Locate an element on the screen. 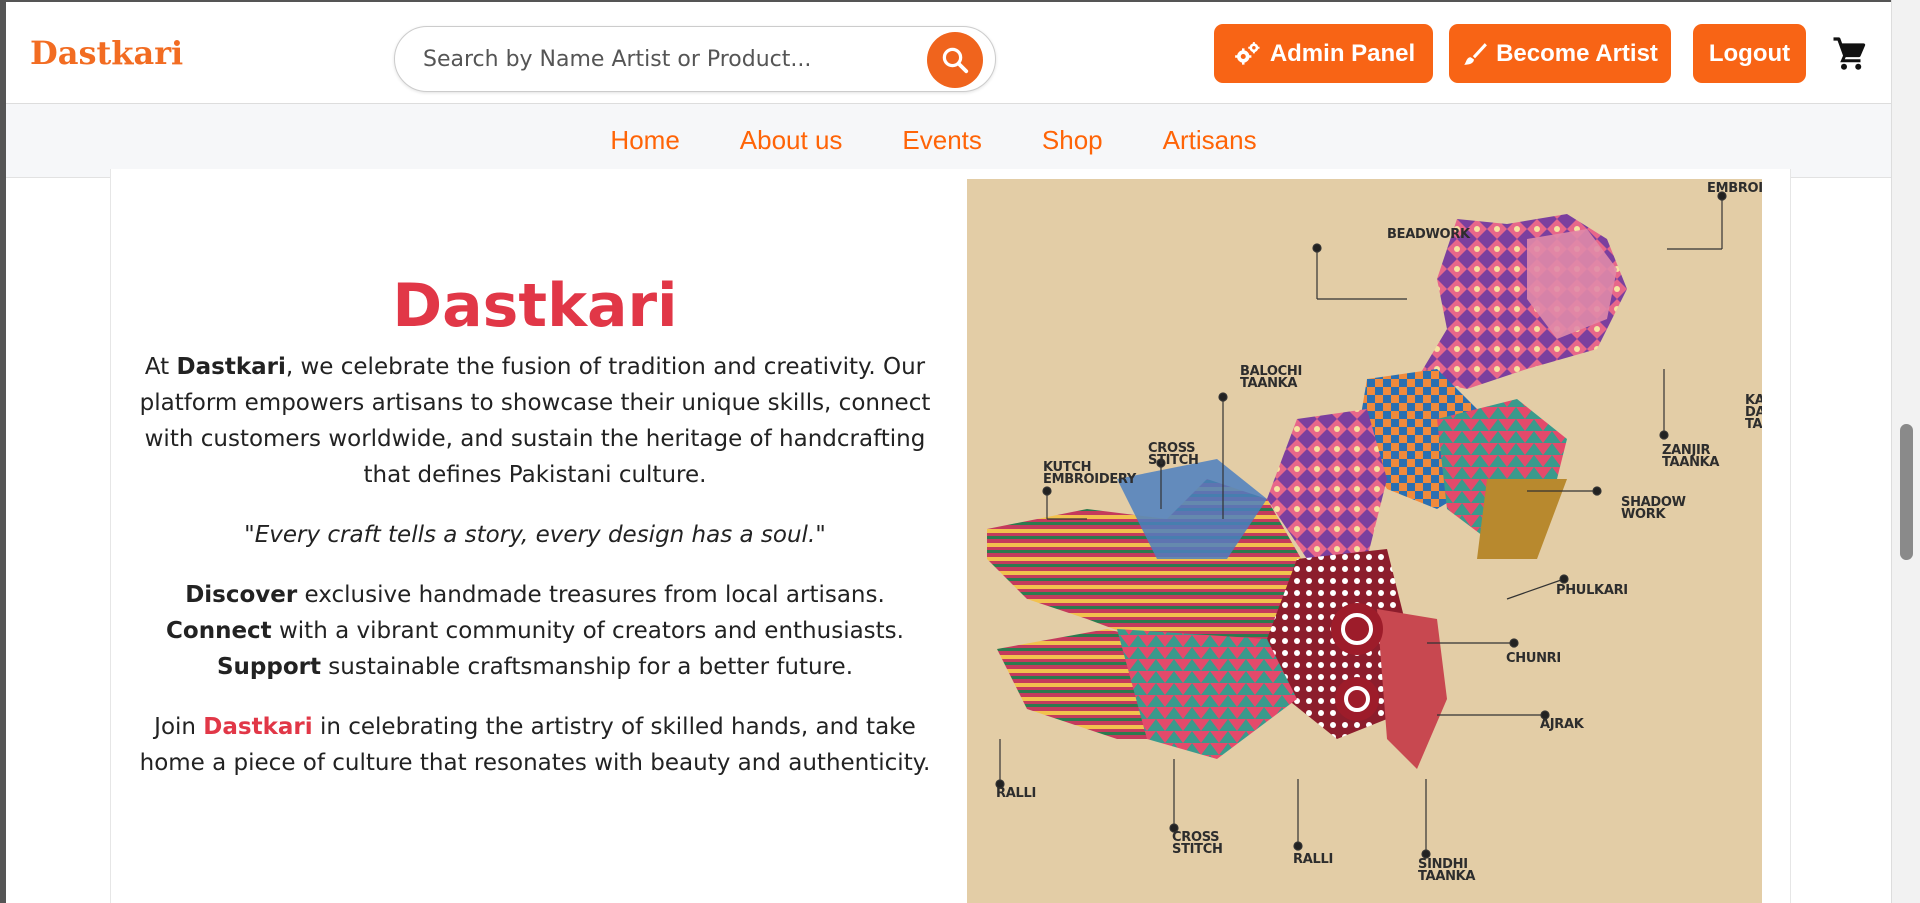  search-bar is located at coordinates (695, 59).